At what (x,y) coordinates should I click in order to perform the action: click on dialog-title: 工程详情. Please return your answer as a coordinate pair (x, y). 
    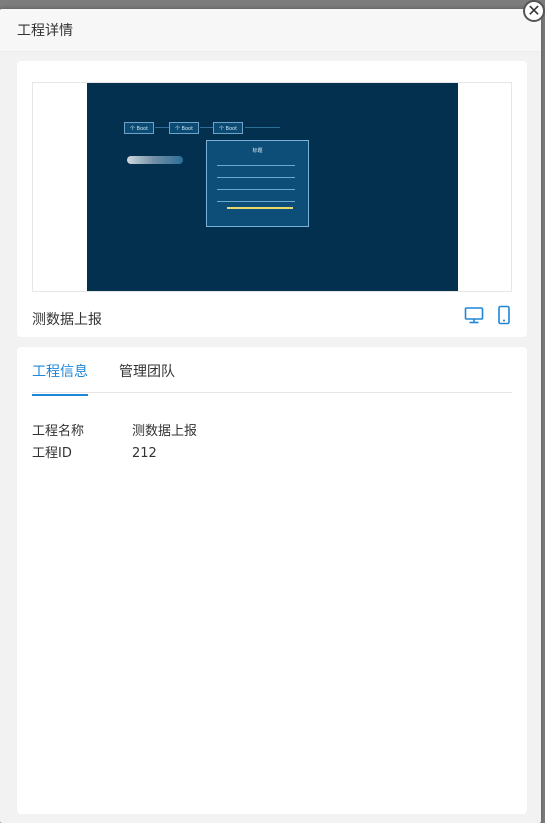
    Looking at the image, I should click on (45, 31).